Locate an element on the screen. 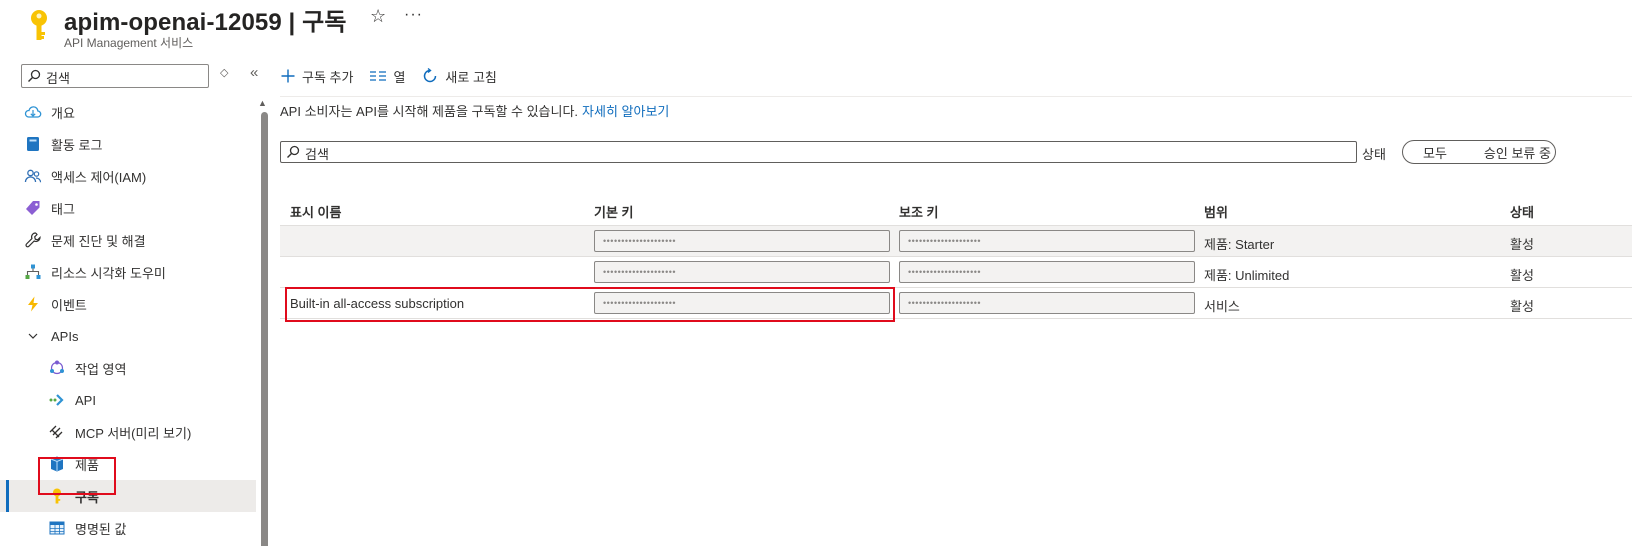 The height and width of the screenshot is (546, 1632). people-icon is located at coordinates (33, 176).